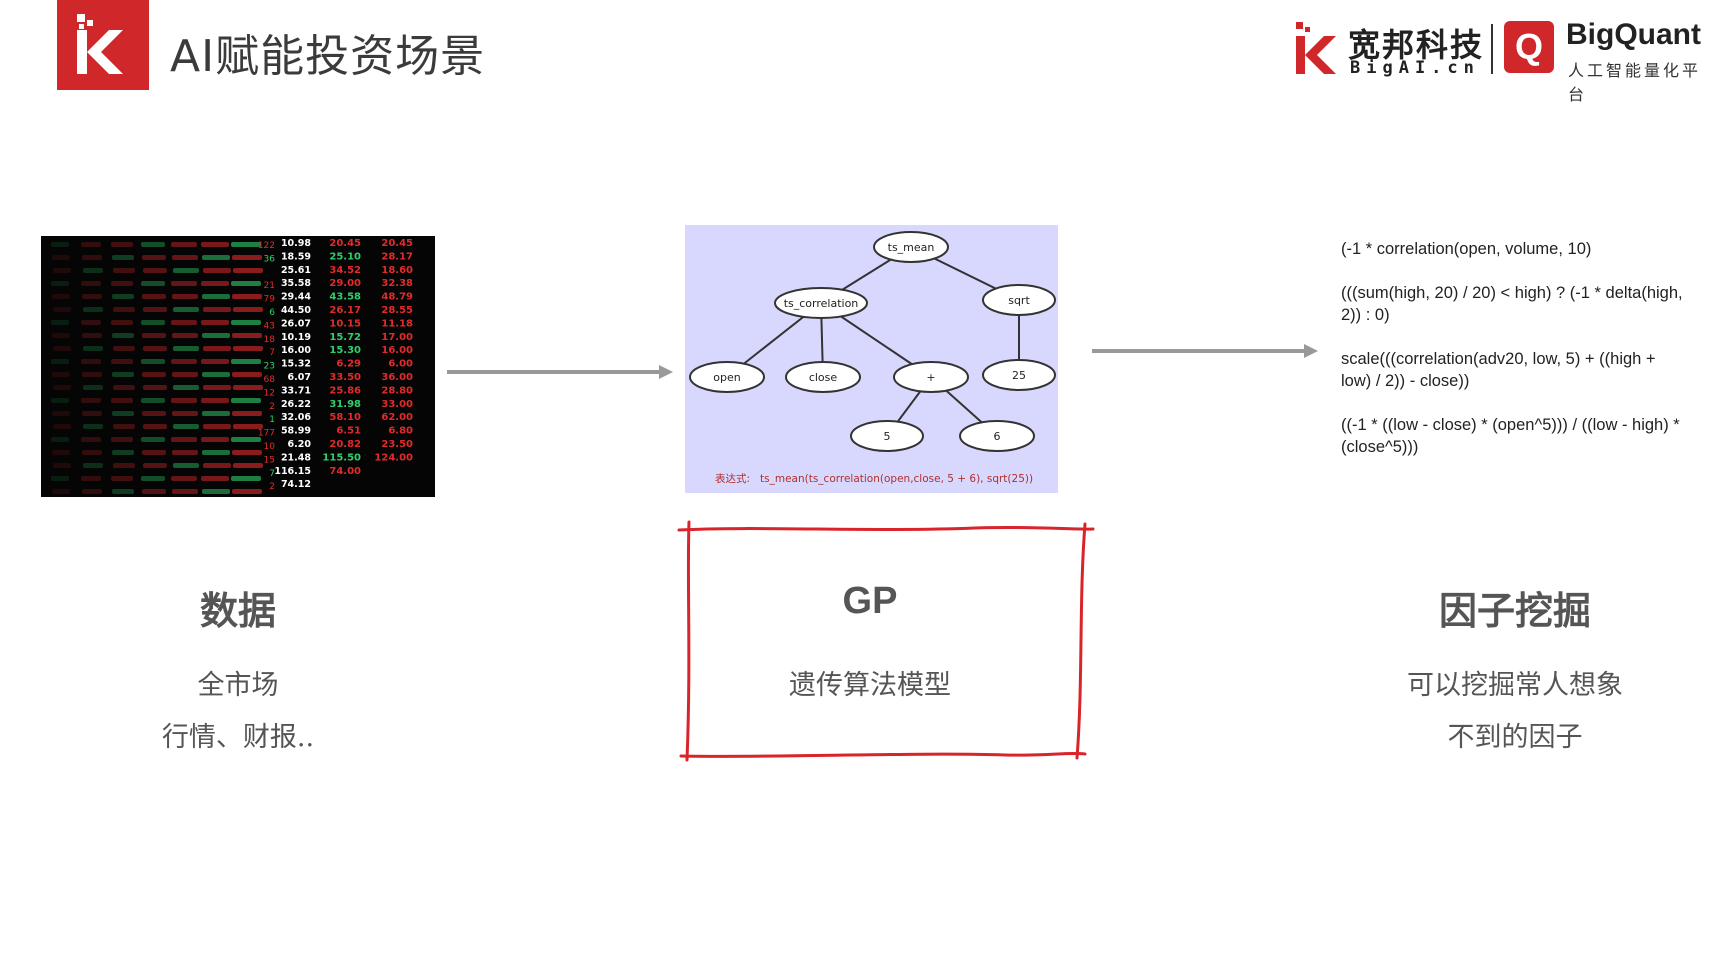 This screenshot has width=1728, height=972. I want to click on slide-title: AI赋能投资场景, so click(328, 56).